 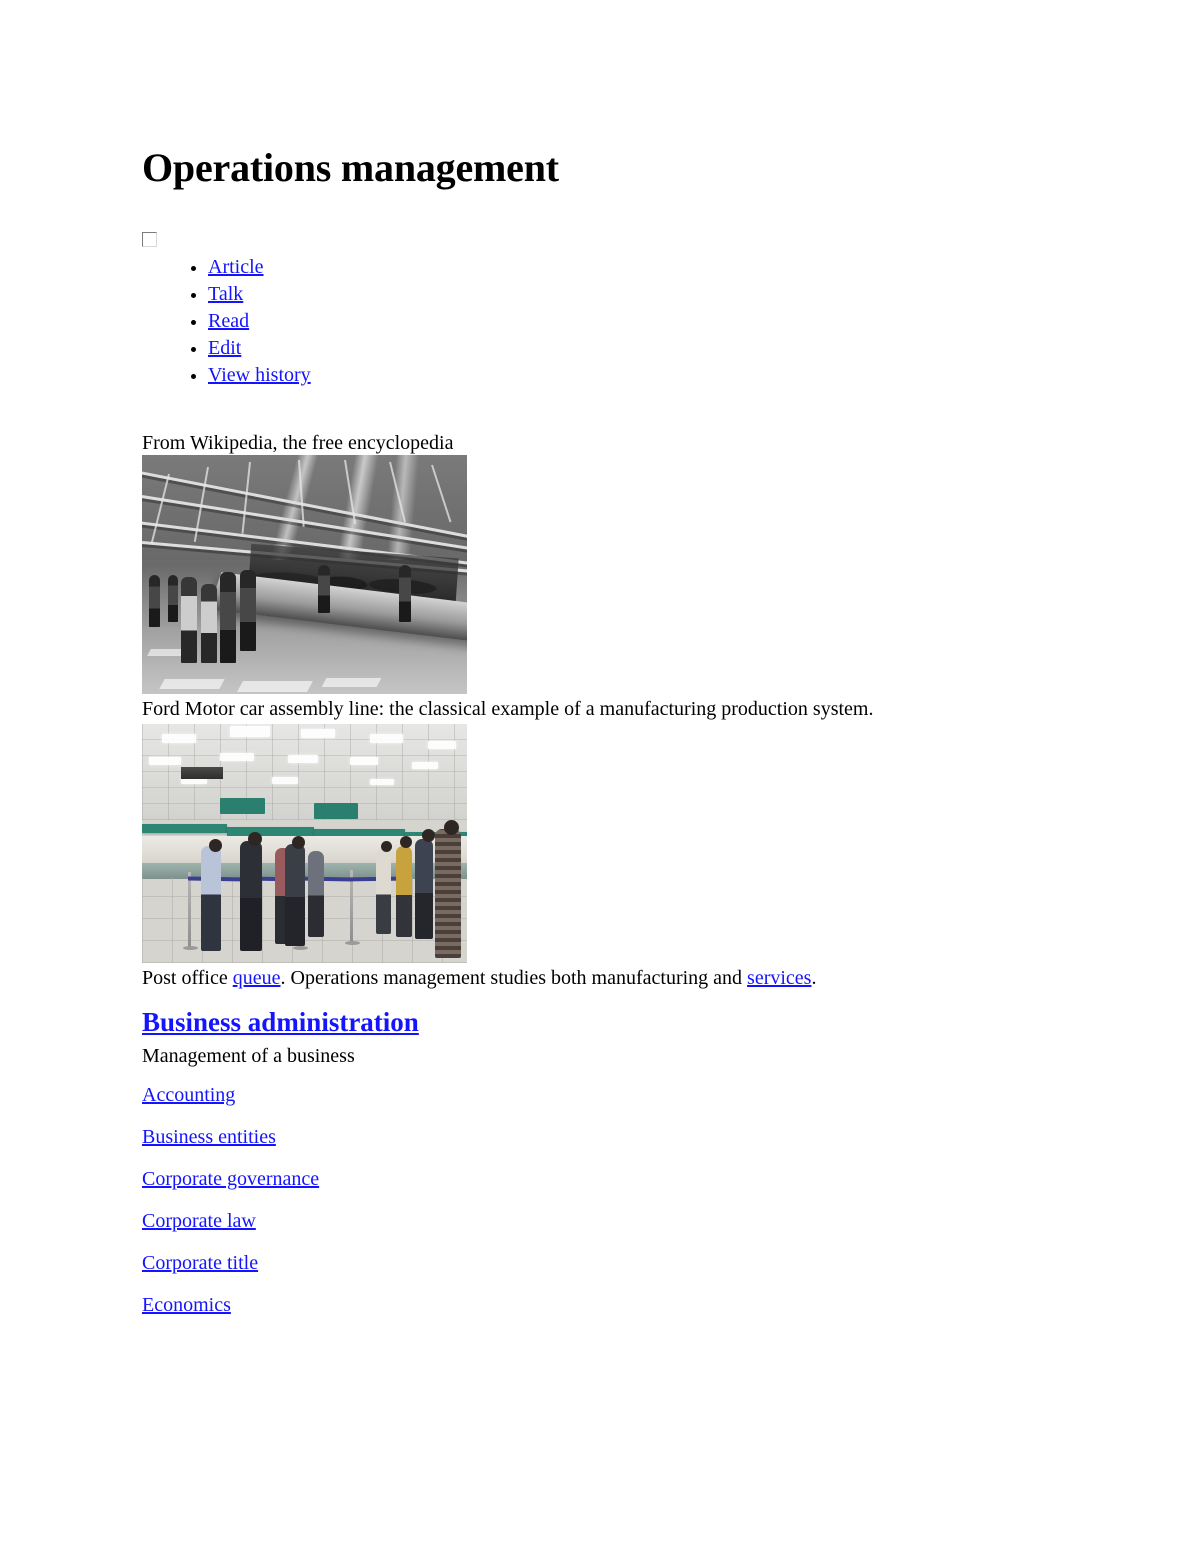 What do you see at coordinates (602, 1188) in the screenshot?
I see `list-item: Corporate governance` at bounding box center [602, 1188].